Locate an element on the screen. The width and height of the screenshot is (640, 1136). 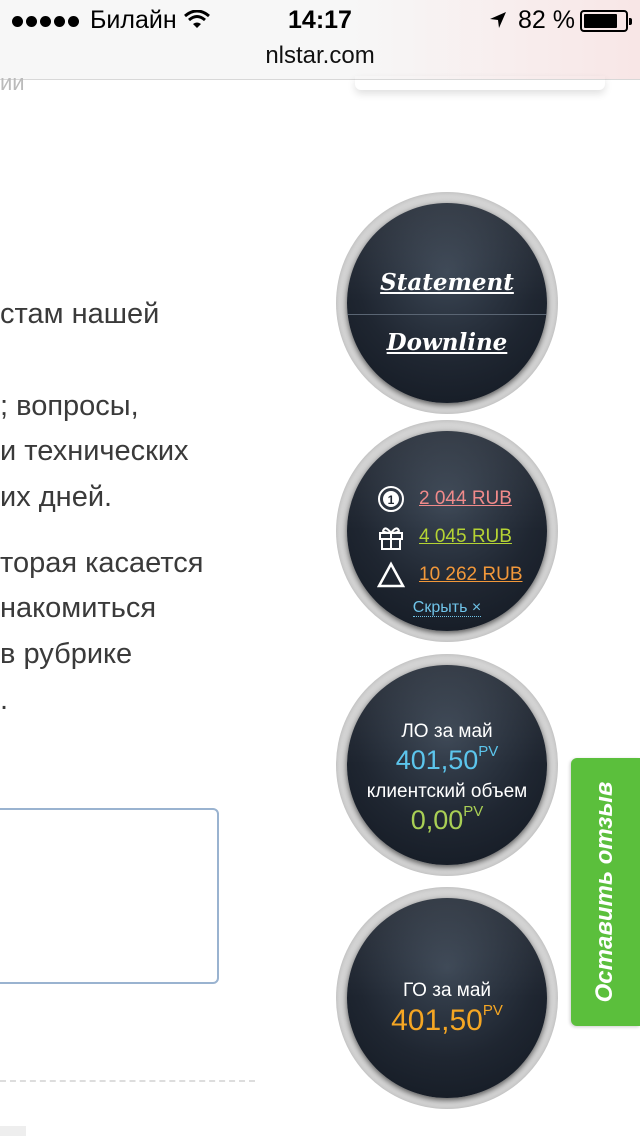
status-bar: Билайн 14:17 82 % is located at coordinates (320, 21).